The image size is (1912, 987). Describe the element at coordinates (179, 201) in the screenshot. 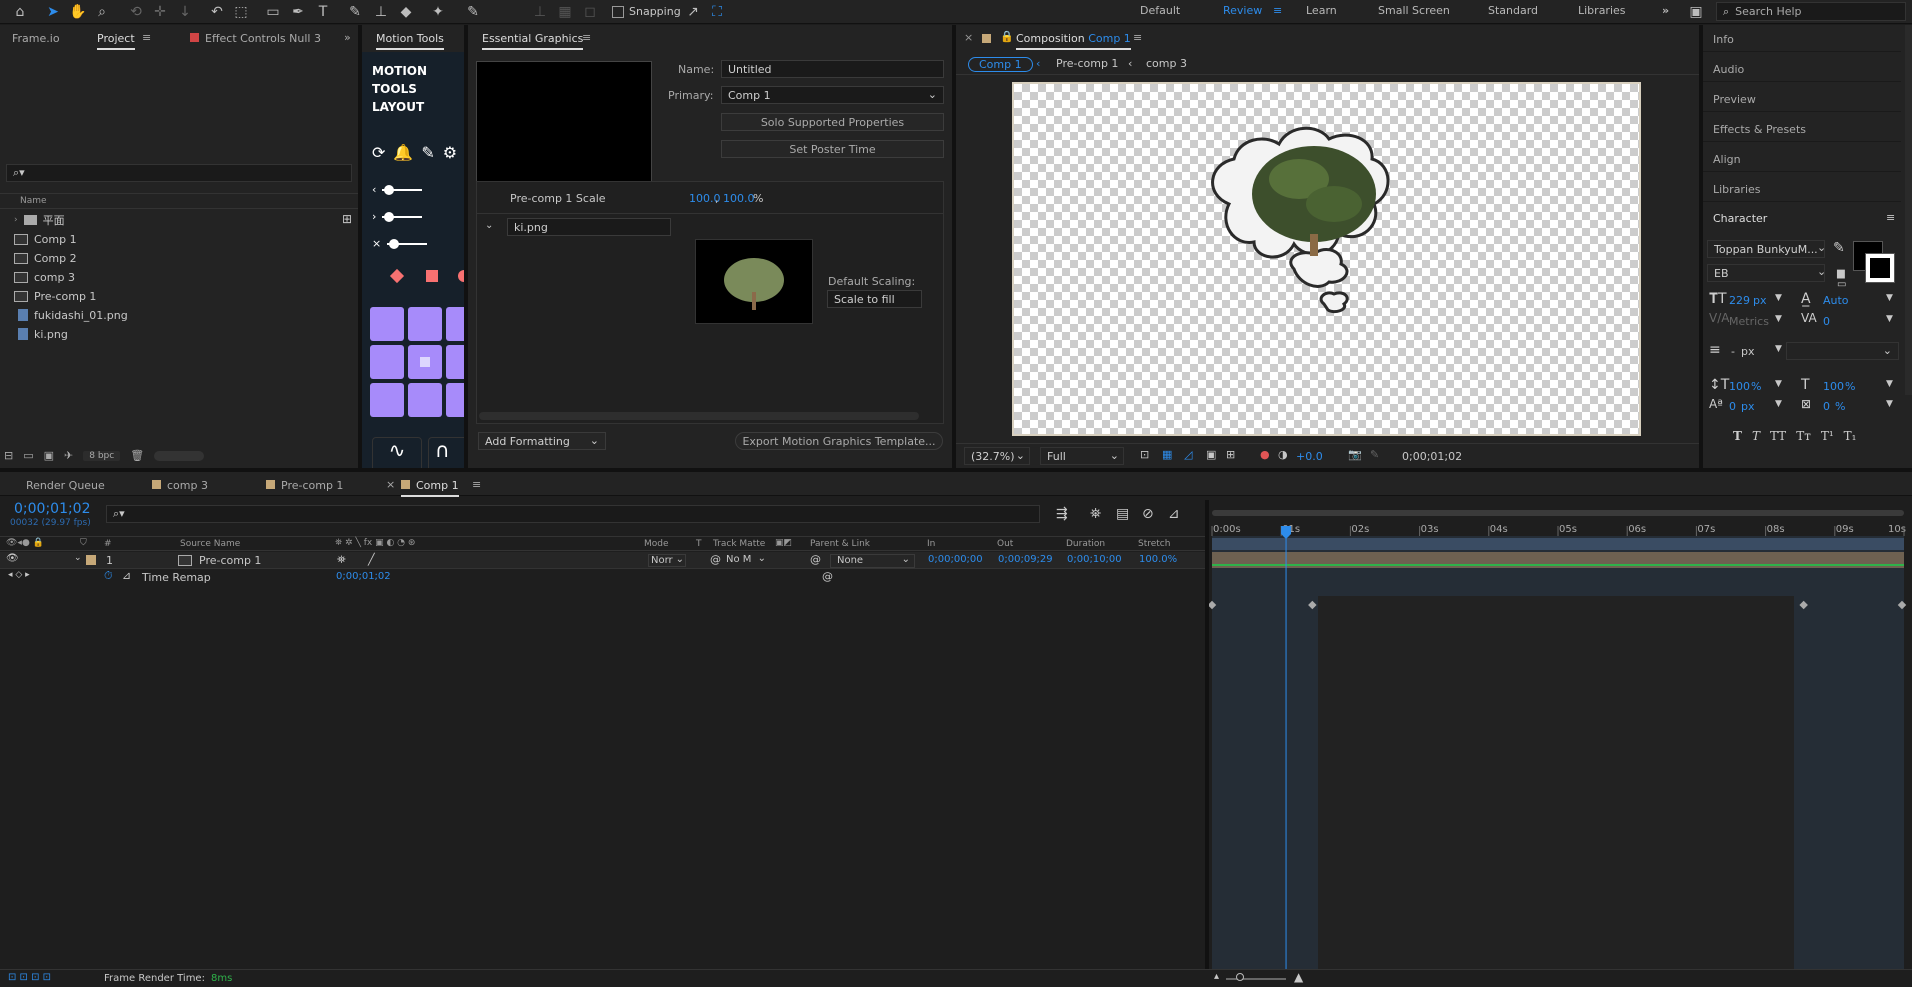

I see `column-header-name: Name` at that location.